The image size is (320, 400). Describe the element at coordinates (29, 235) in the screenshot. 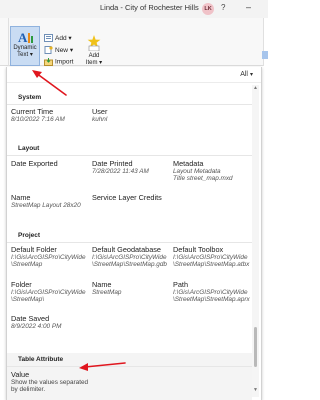

I see `section-title: Project` at that location.